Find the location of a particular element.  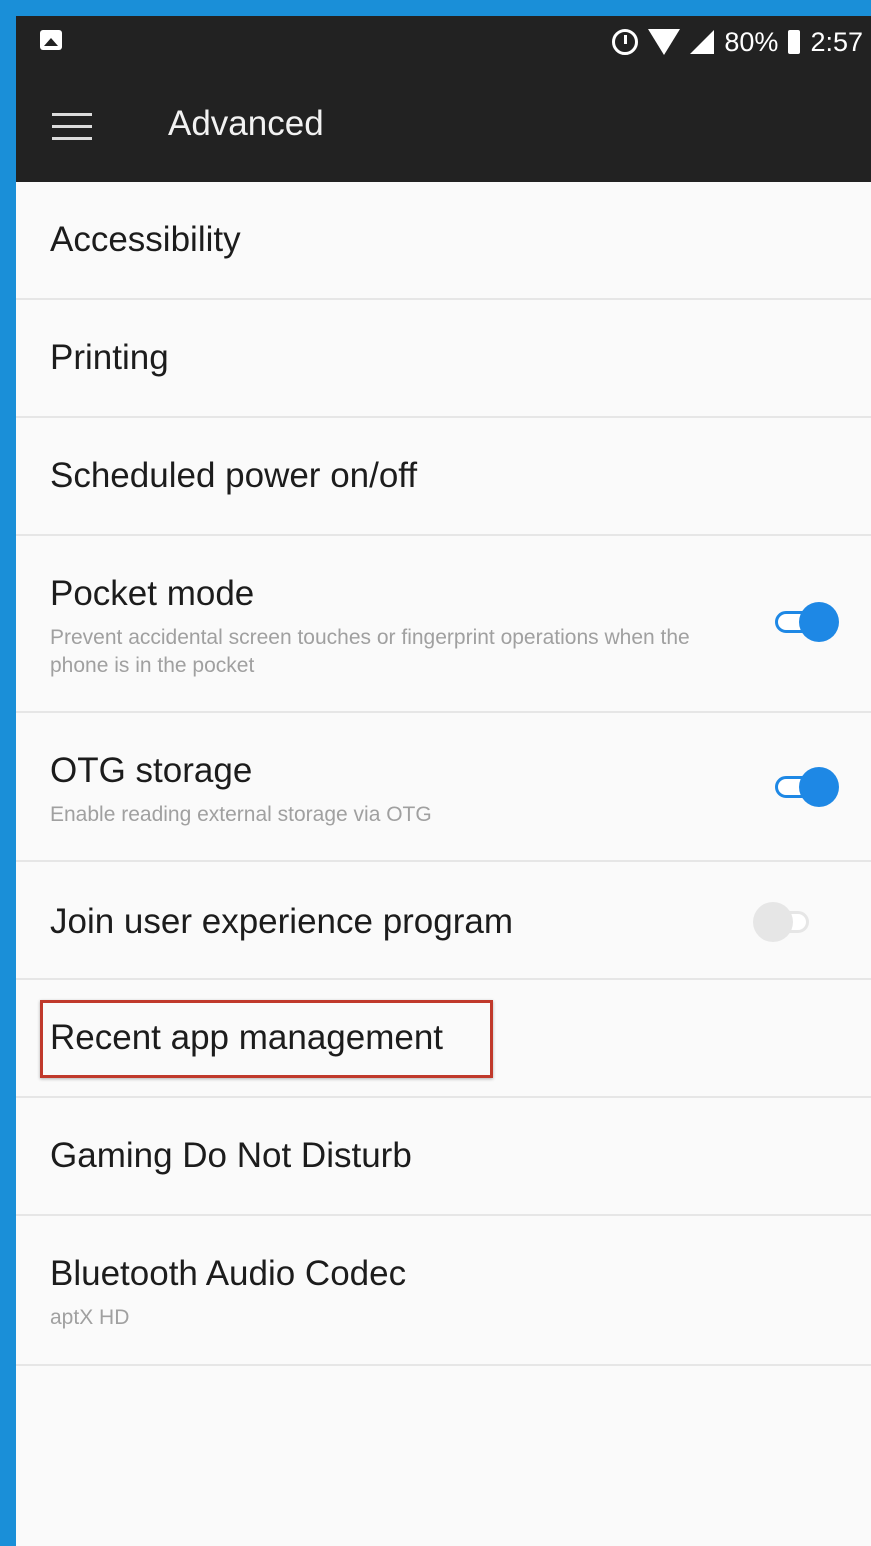

status-right: 80% 2:57 is located at coordinates (737, 42).